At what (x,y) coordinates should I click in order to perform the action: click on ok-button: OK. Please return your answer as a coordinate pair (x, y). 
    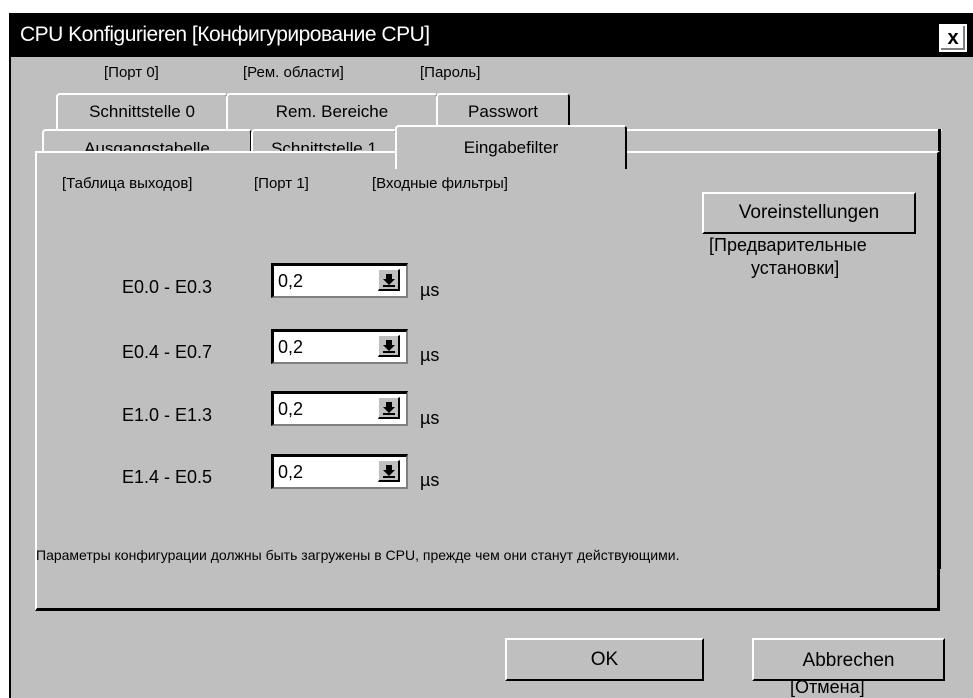
    Looking at the image, I should click on (604, 659).